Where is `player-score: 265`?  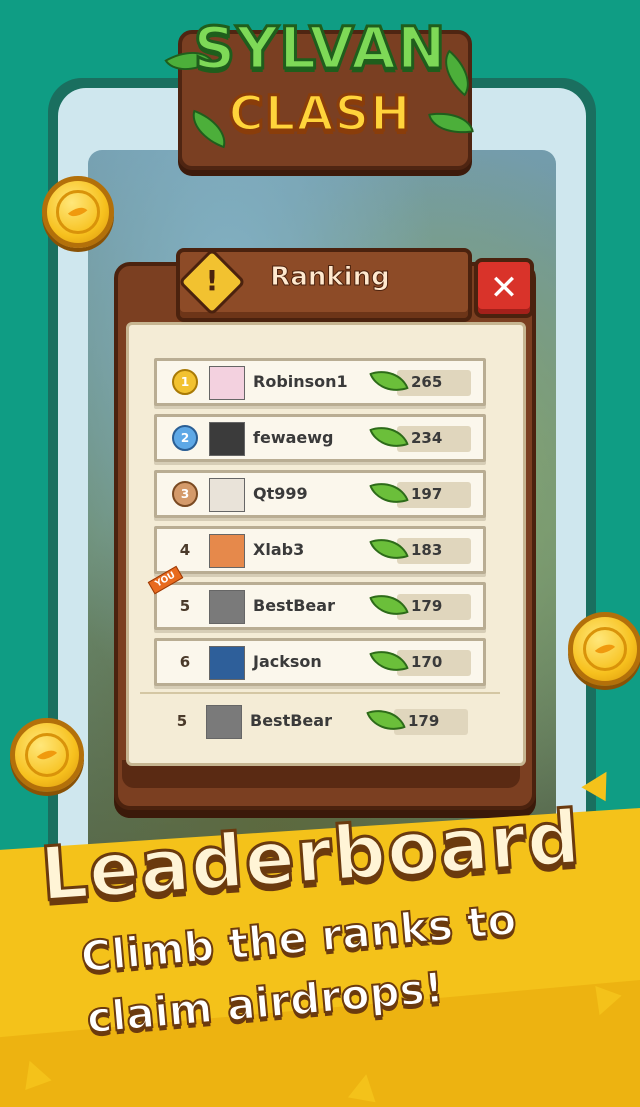 player-score: 265 is located at coordinates (427, 382).